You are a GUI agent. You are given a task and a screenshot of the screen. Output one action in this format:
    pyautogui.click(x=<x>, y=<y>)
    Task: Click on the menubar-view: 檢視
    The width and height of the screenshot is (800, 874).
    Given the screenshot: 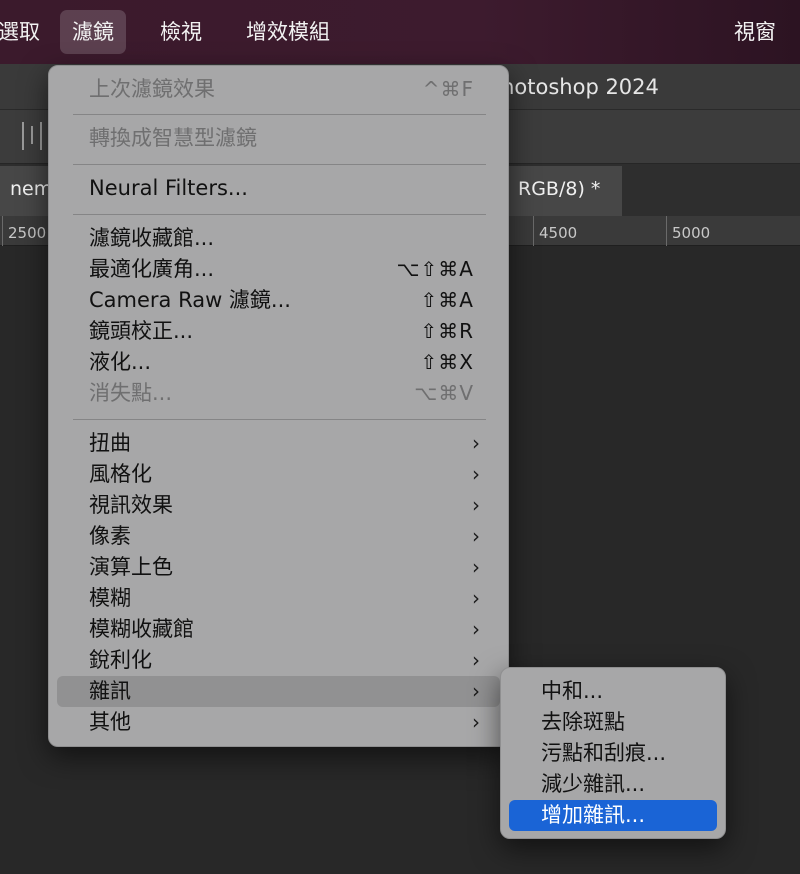 What is the action you would take?
    pyautogui.click(x=181, y=32)
    